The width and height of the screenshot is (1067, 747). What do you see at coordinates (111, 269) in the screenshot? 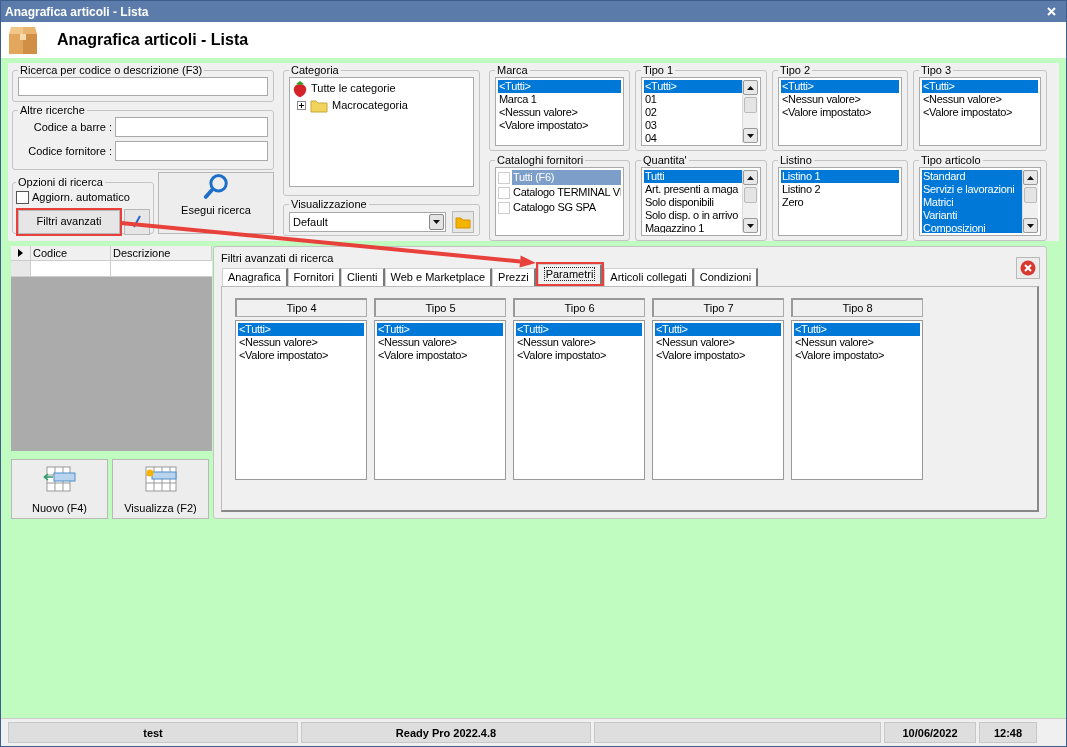
I see `grid-row` at bounding box center [111, 269].